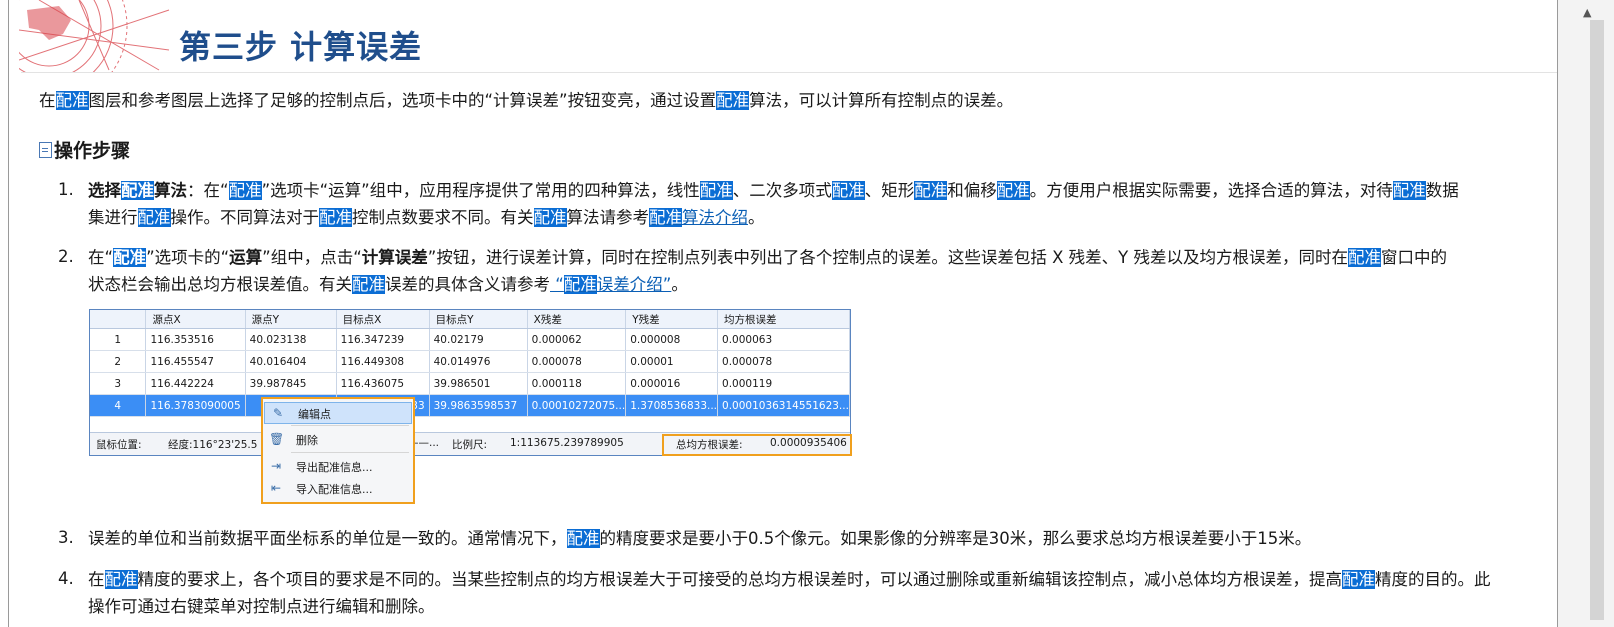 This screenshot has width=1614, height=627. I want to click on cell: 40.016404, so click(291, 361).